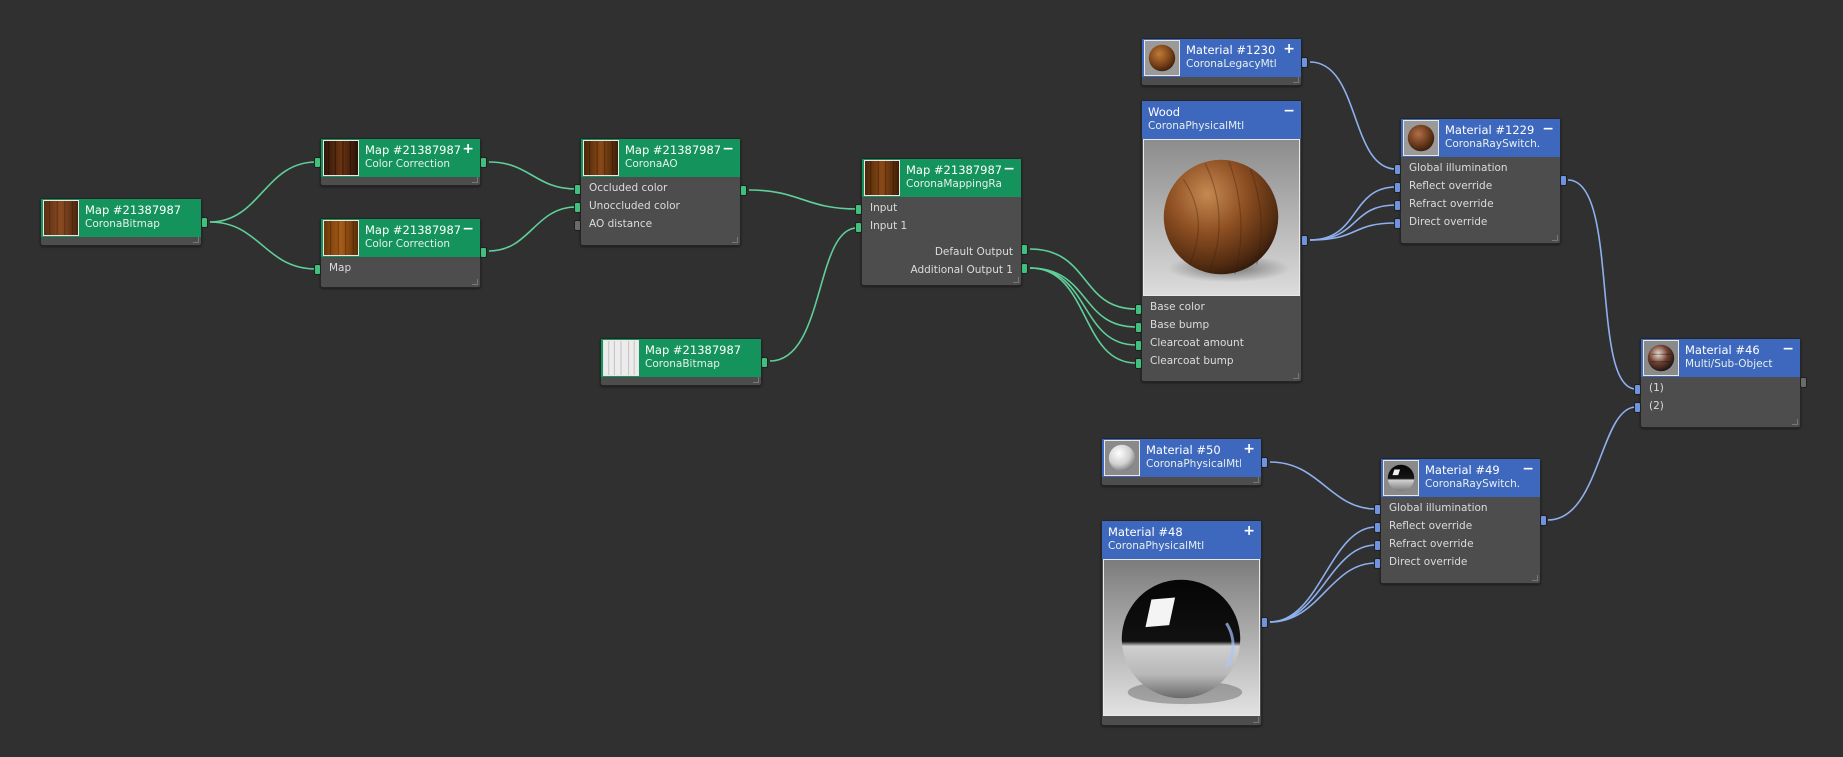  I want to click on input-port-clearcoat-amount, so click(1138, 345).